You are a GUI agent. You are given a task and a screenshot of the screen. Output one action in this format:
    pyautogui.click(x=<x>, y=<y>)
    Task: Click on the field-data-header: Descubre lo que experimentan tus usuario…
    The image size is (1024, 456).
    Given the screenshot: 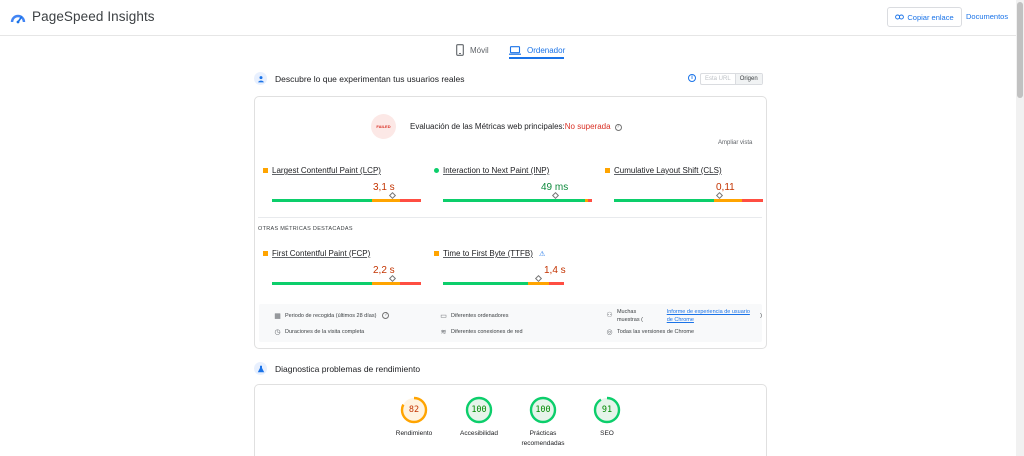 What is the action you would take?
    pyautogui.click(x=359, y=78)
    